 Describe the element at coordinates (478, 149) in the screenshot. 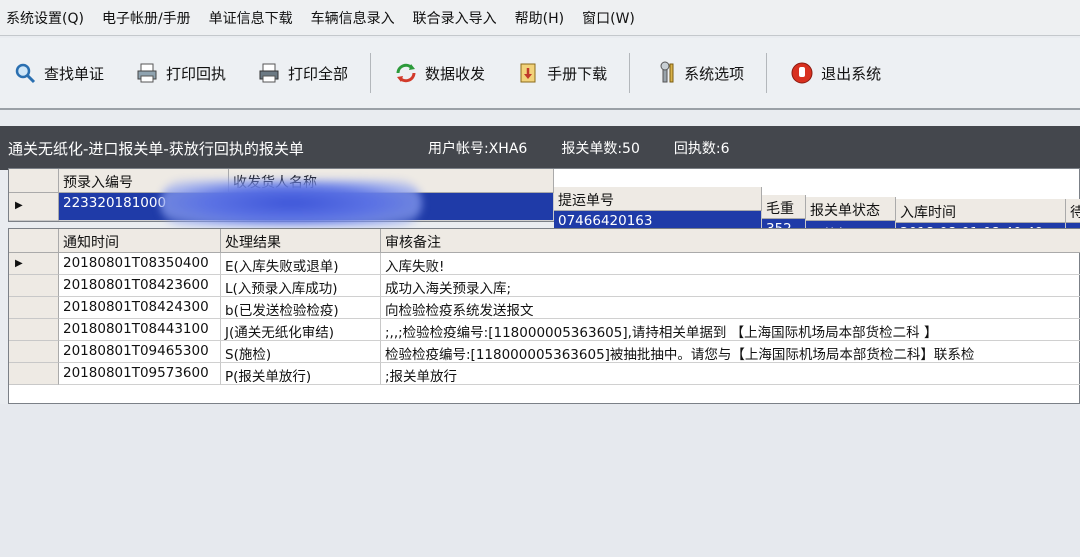

I see `user-account-label: 用户帐号:XHA6` at that location.